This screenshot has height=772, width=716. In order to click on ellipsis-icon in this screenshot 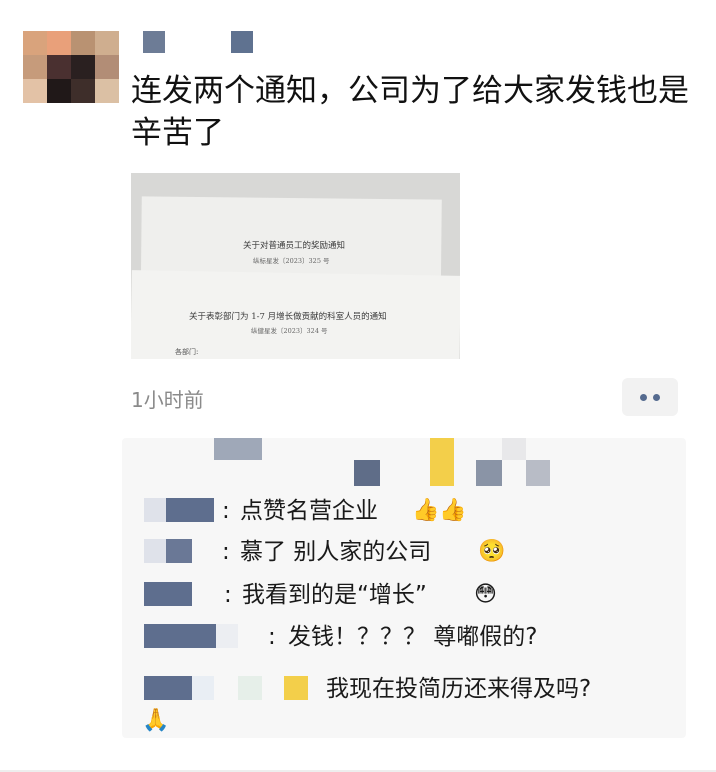, I will do `click(650, 397)`.